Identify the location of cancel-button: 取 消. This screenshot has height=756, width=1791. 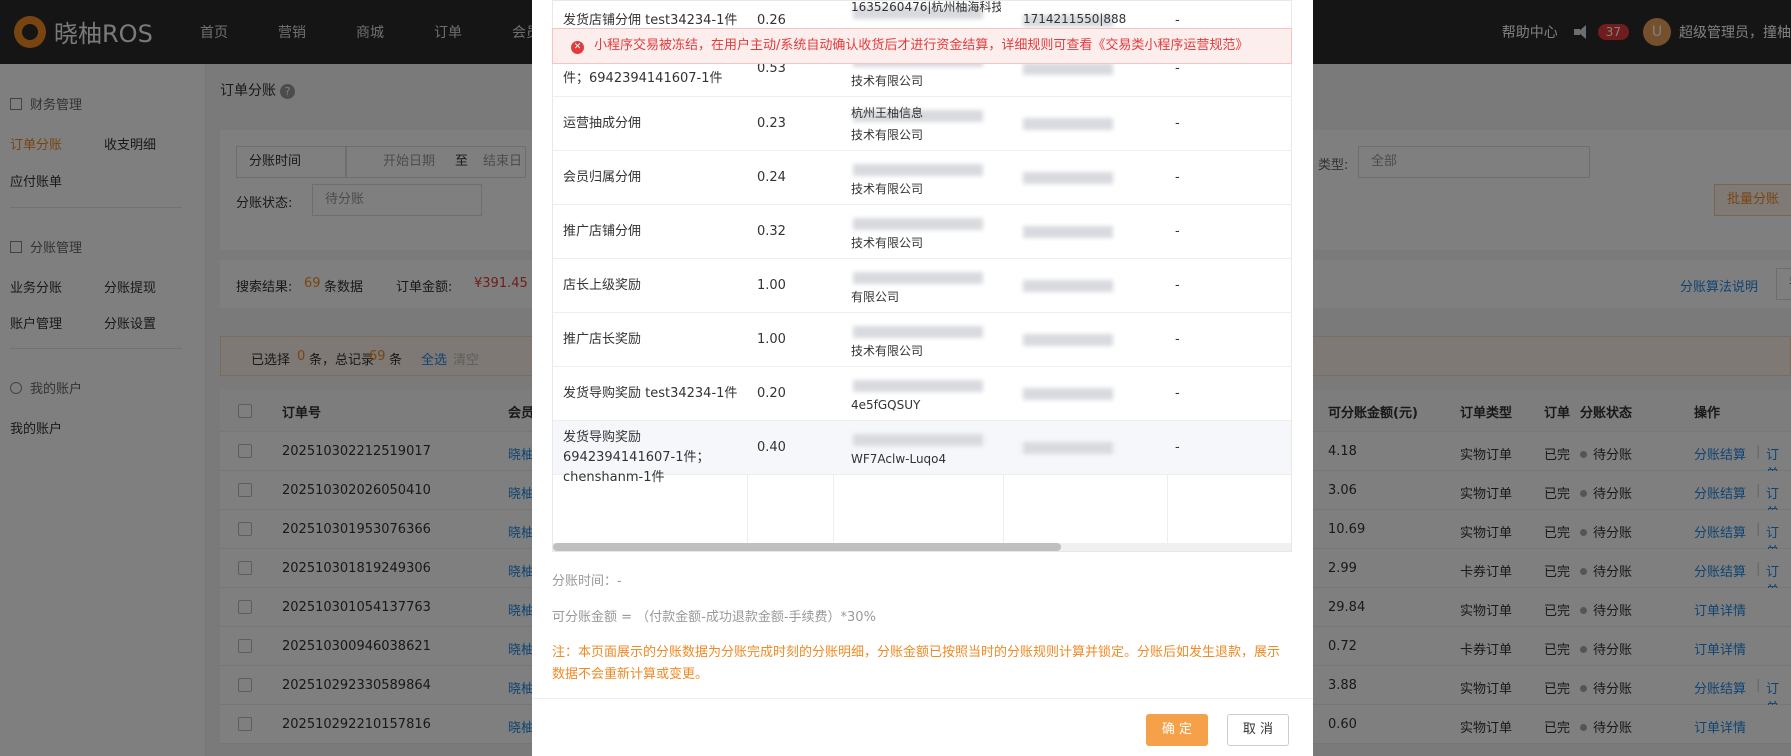
(1258, 730).